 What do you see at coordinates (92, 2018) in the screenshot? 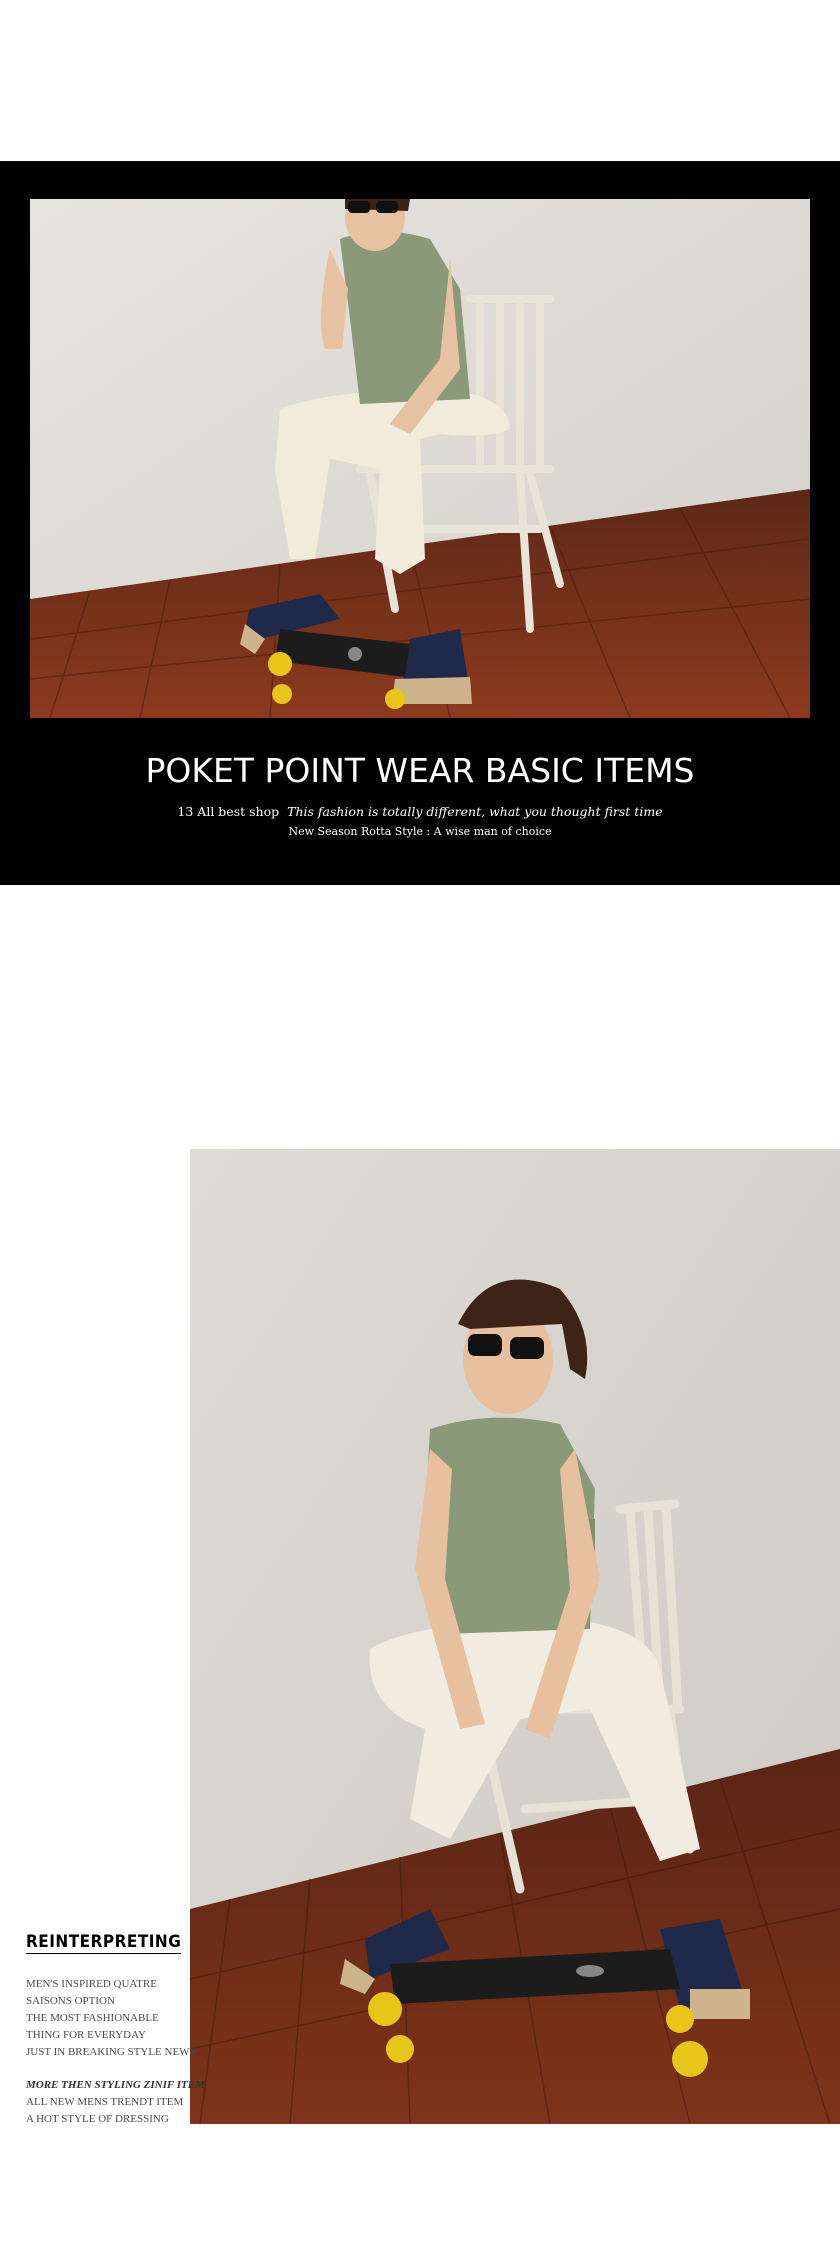
I see `feature-line: THE MOST FASHIONABLE` at bounding box center [92, 2018].